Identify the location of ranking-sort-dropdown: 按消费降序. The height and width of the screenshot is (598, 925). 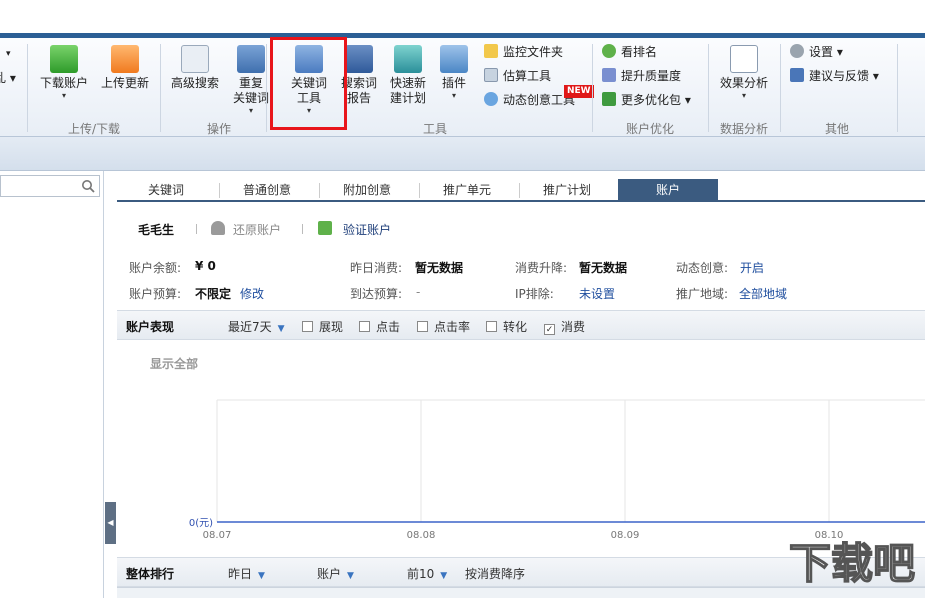
(495, 573).